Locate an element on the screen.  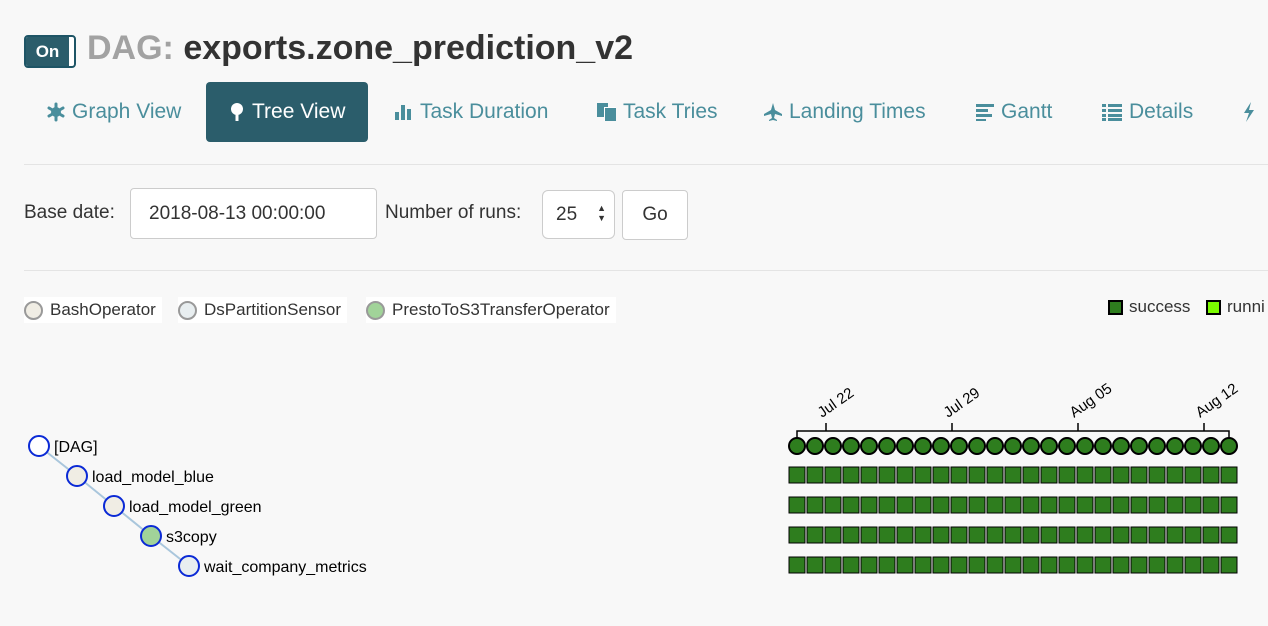
tab-details: Details is located at coordinates (1147, 112).